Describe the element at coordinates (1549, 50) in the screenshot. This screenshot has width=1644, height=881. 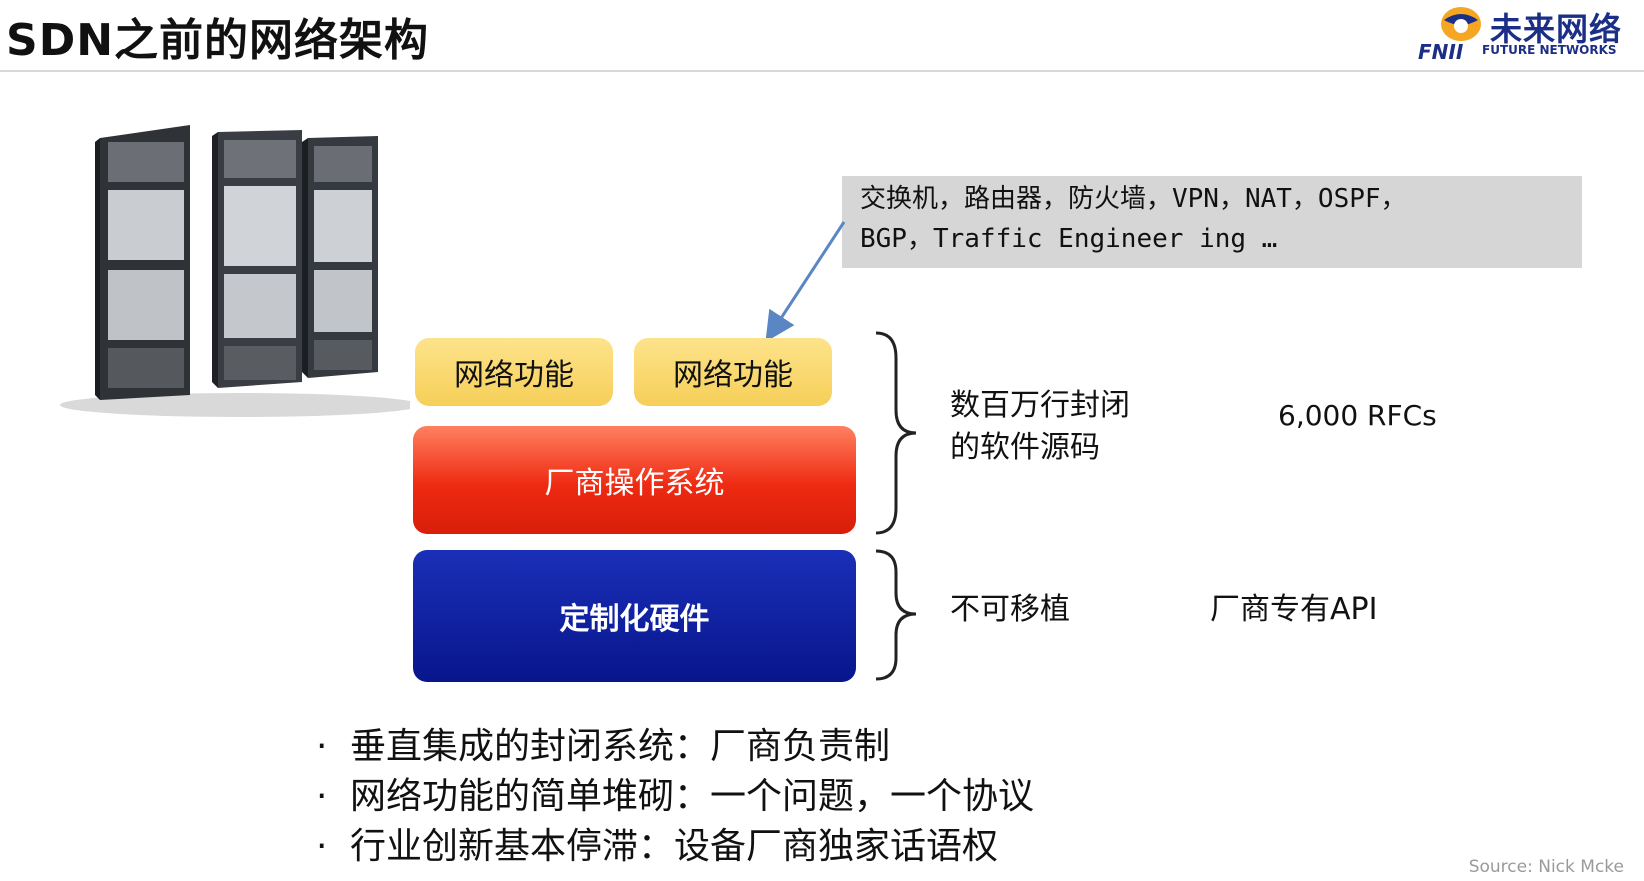
I see `logo-english-name: FUTURE NETWORKS` at that location.